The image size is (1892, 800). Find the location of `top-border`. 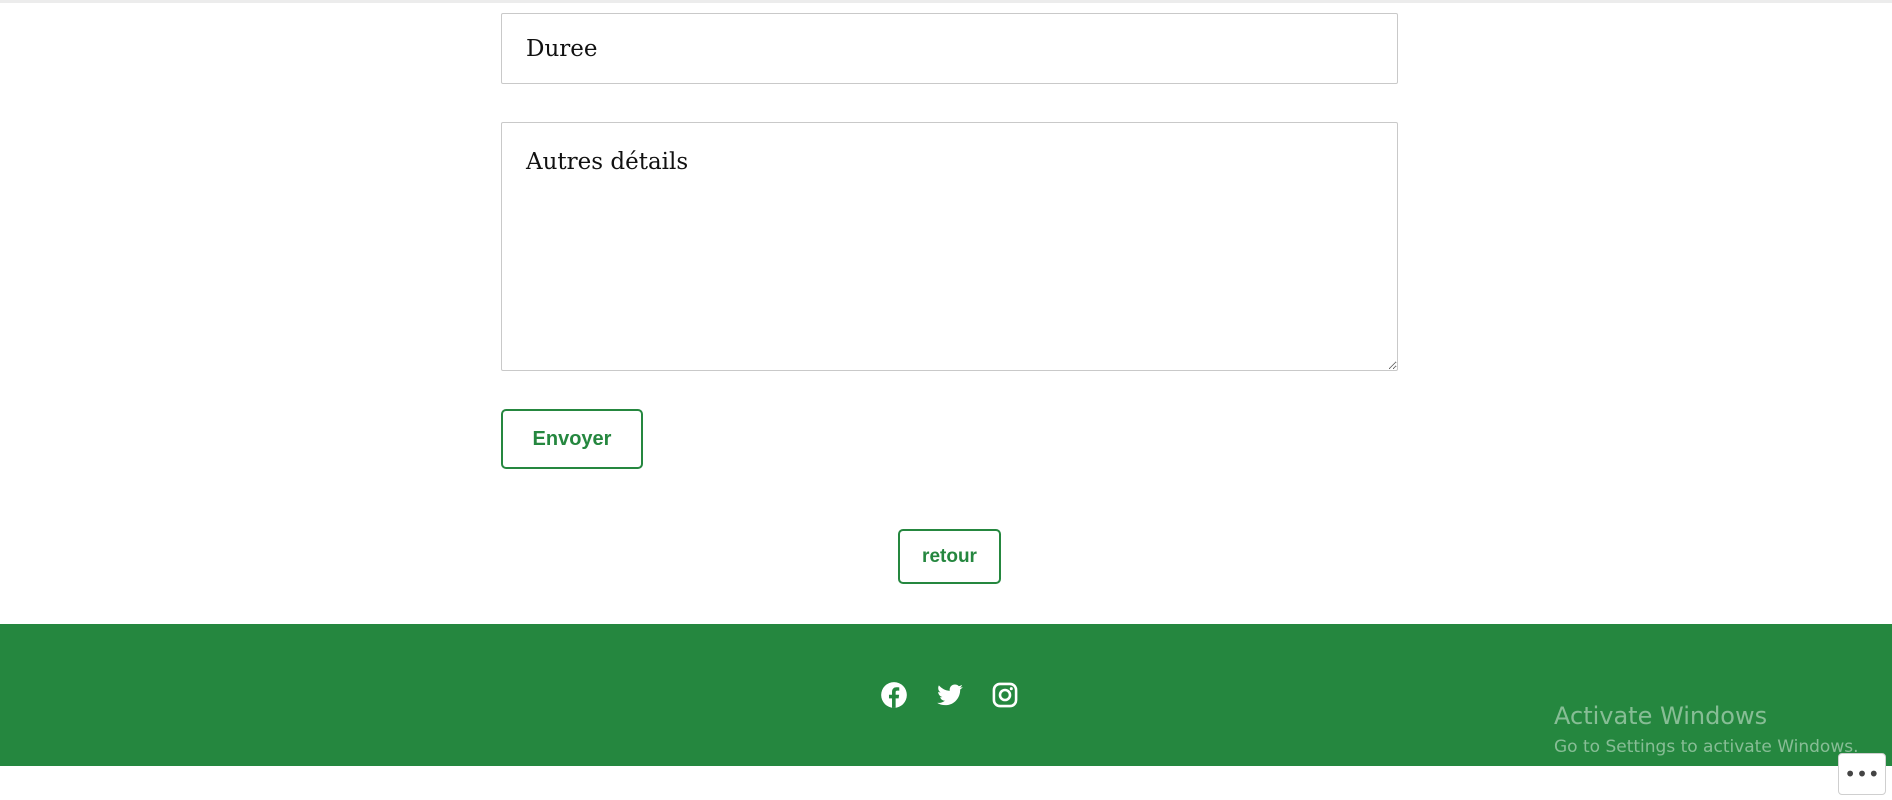

top-border is located at coordinates (946, 1).